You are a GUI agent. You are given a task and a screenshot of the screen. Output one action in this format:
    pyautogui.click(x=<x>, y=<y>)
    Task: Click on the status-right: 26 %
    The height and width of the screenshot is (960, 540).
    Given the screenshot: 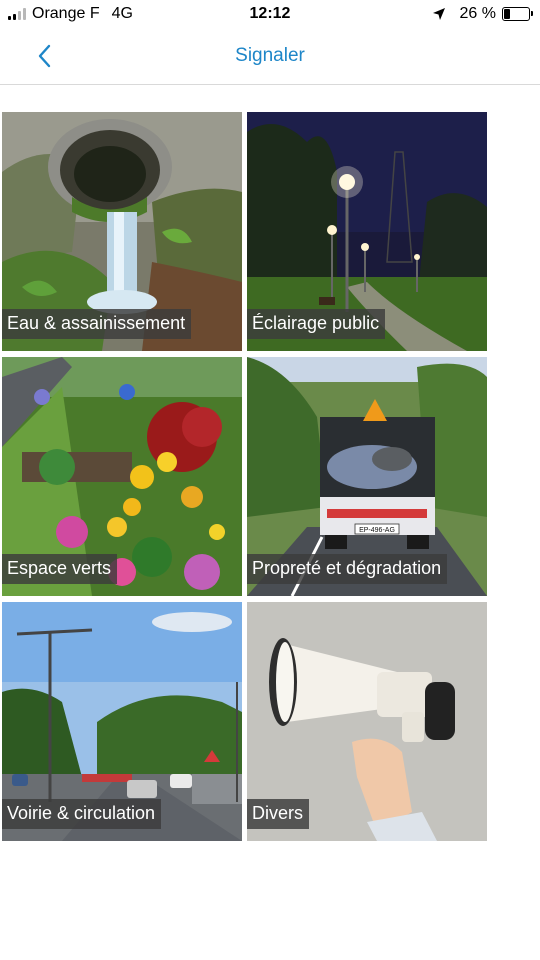 What is the action you would take?
    pyautogui.click(x=482, y=14)
    